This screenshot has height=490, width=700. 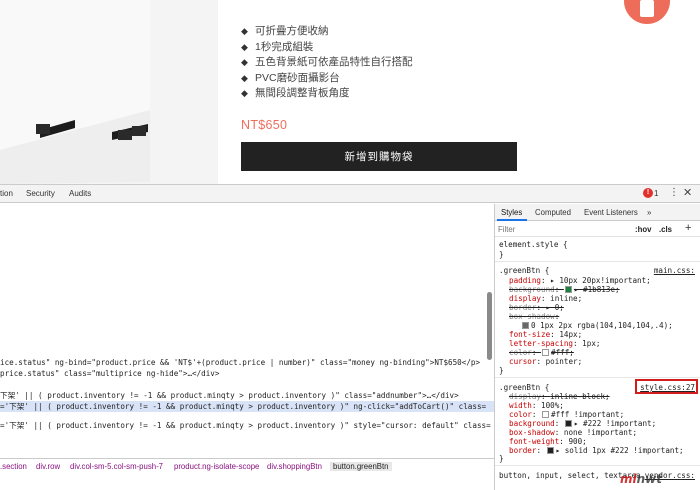 What do you see at coordinates (327, 94) in the screenshot?
I see `feature-item: ◆ 無間段調整背板角度` at bounding box center [327, 94].